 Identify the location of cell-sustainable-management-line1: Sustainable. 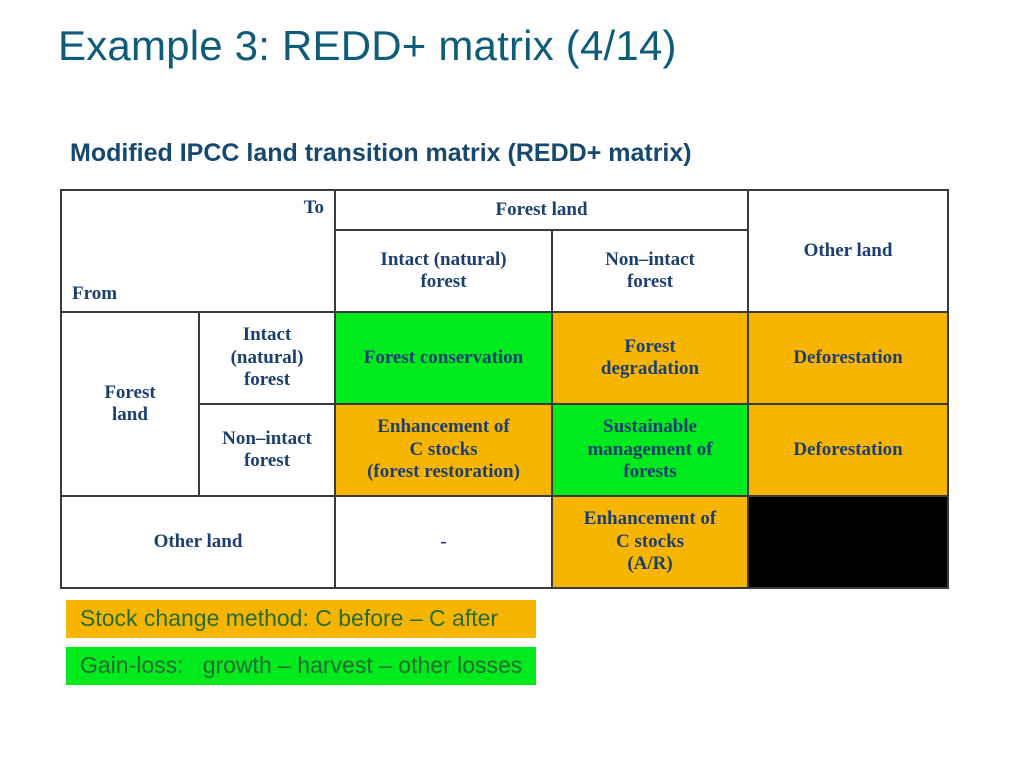
(650, 427).